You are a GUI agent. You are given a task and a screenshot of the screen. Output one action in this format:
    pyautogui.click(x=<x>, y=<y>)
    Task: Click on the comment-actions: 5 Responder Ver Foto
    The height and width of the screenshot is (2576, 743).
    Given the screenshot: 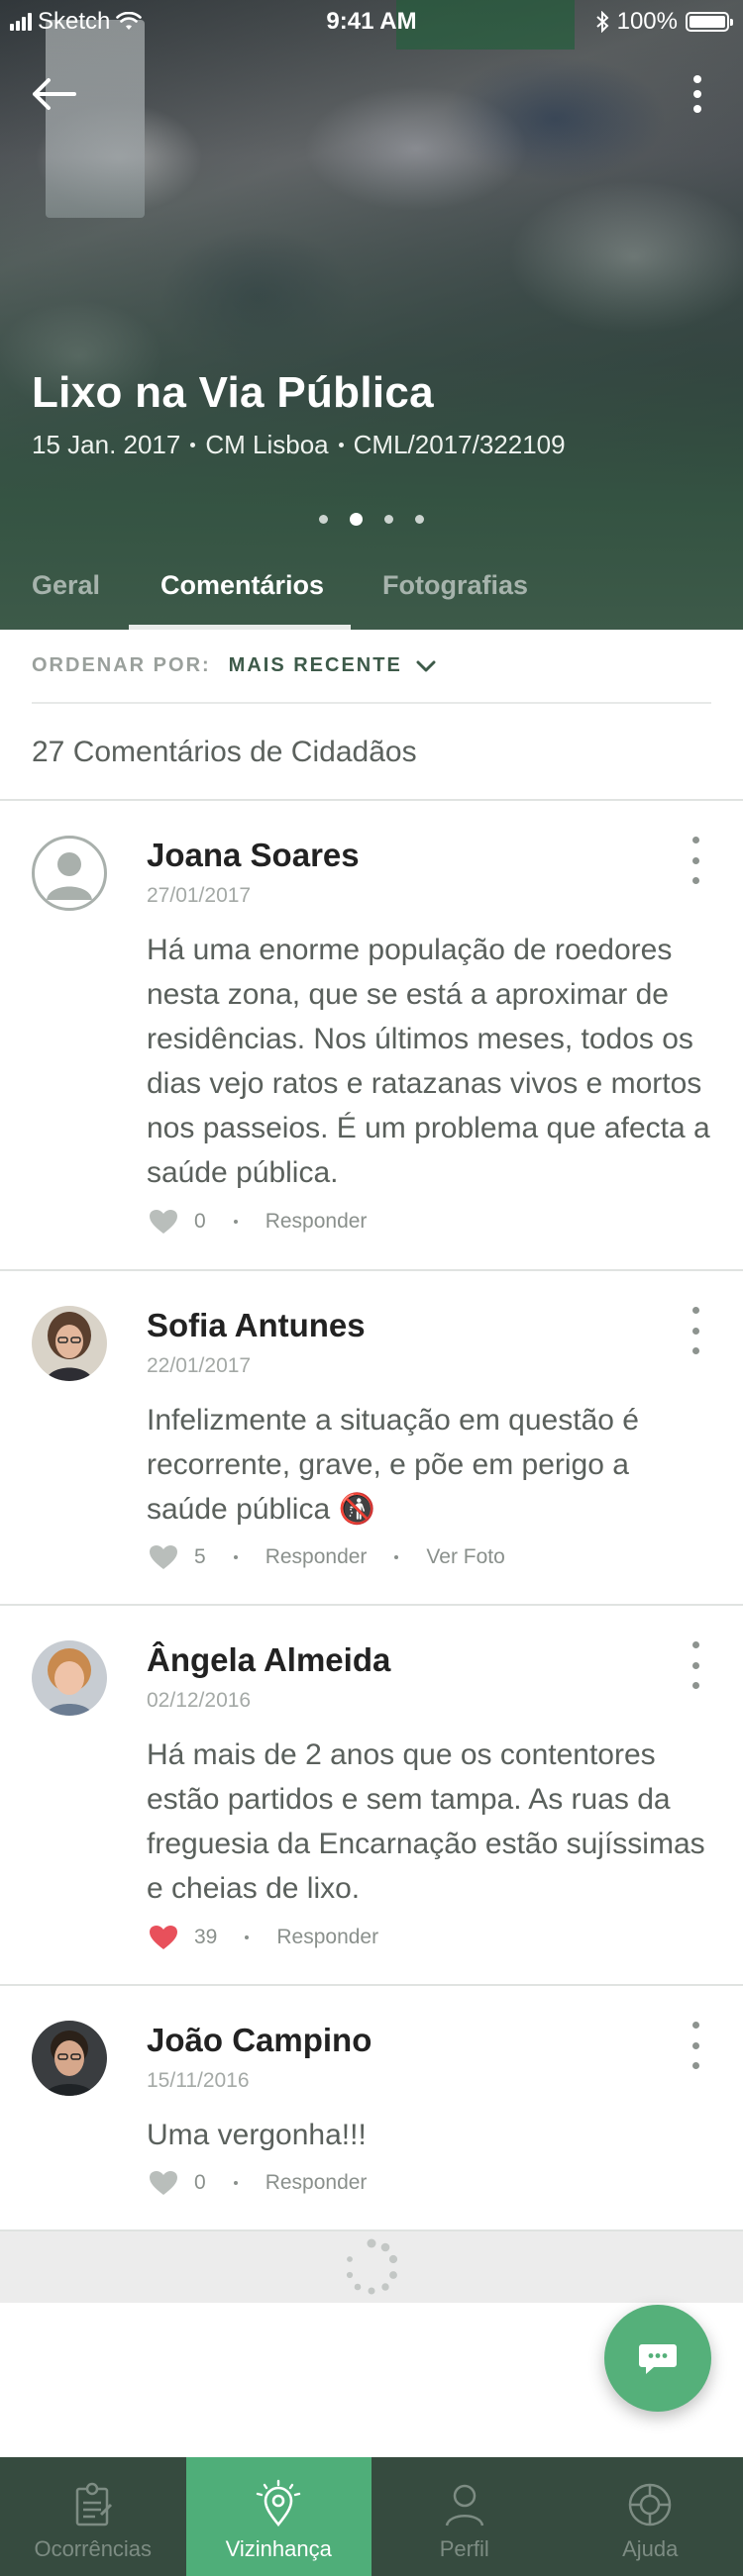 What is the action you would take?
    pyautogui.click(x=327, y=1557)
    